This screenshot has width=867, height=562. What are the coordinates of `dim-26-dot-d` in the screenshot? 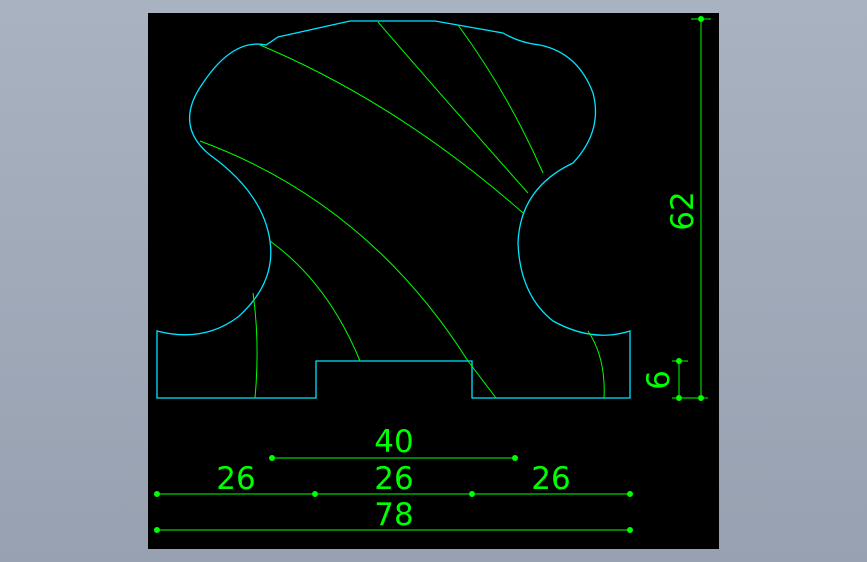 It's located at (630, 494).